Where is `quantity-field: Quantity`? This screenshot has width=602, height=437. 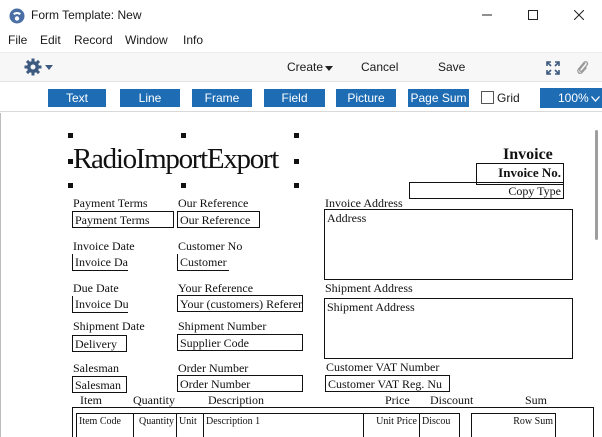 quantity-field: Quantity is located at coordinates (155, 425).